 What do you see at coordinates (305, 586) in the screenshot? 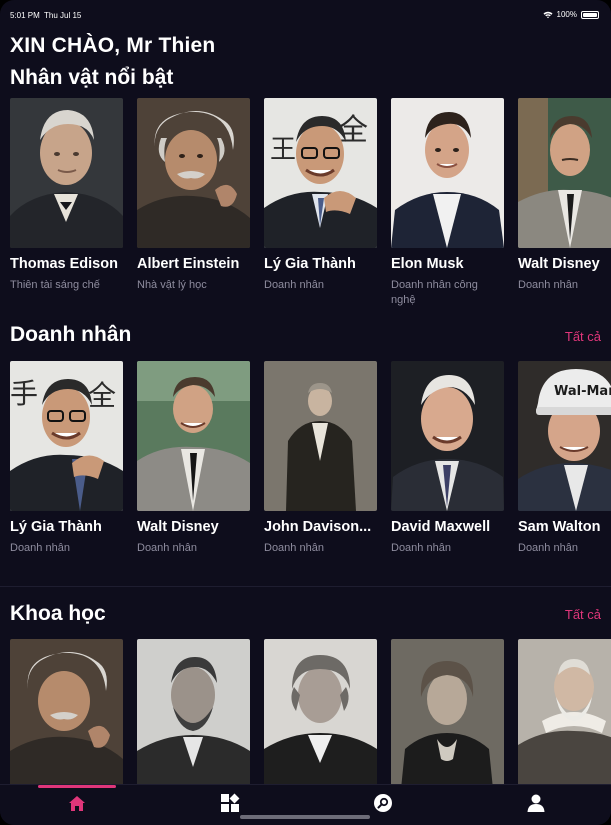
I see `section-divider` at bounding box center [305, 586].